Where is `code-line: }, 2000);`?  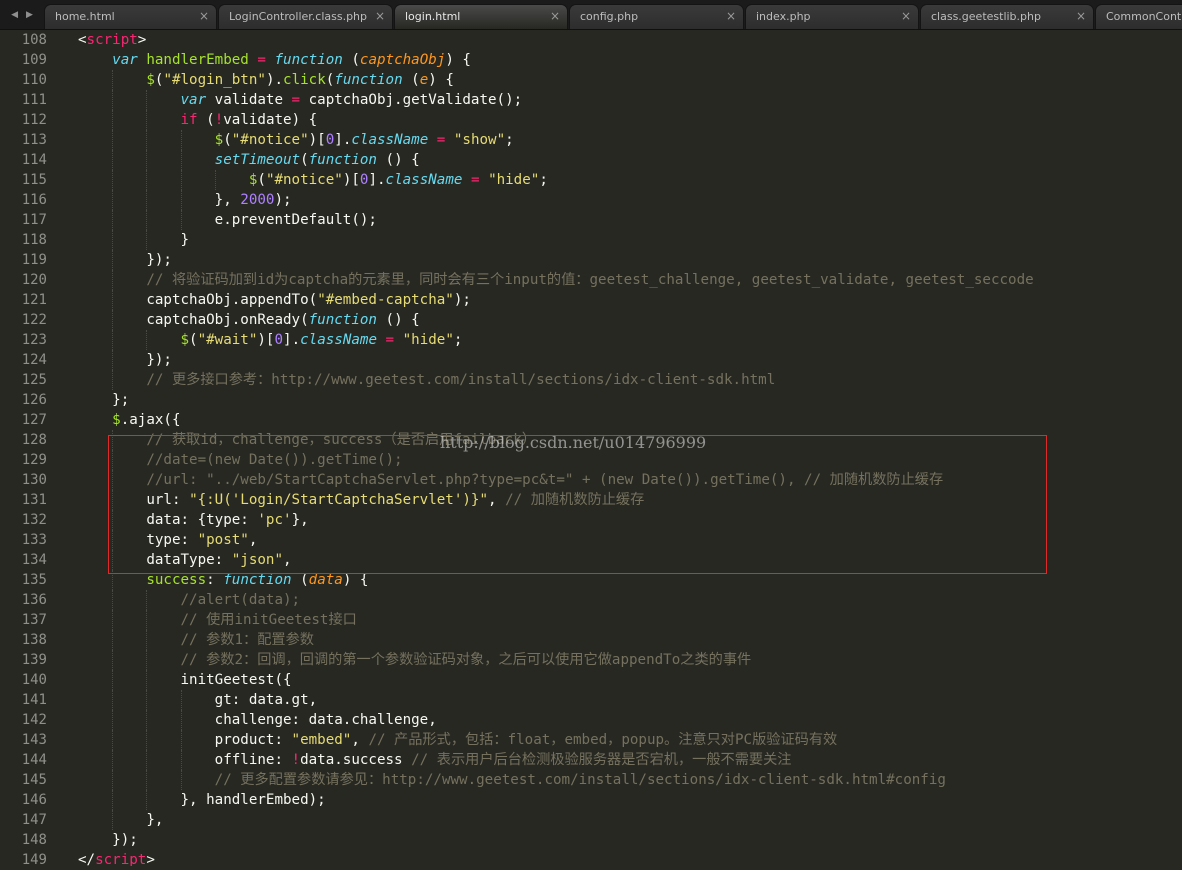 code-line: }, 2000); is located at coordinates (630, 200).